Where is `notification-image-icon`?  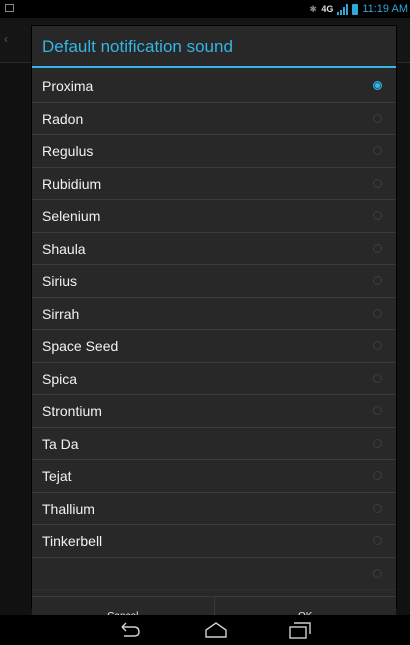
notification-image-icon is located at coordinates (9, 8).